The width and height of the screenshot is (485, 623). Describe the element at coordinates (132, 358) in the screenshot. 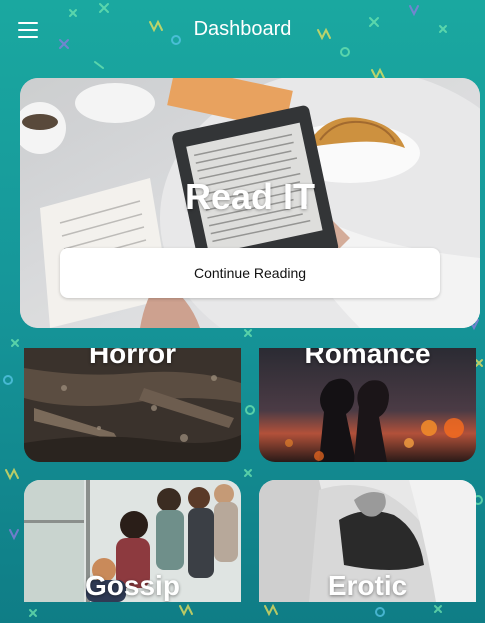

I see `category-label-horror: Horror` at that location.